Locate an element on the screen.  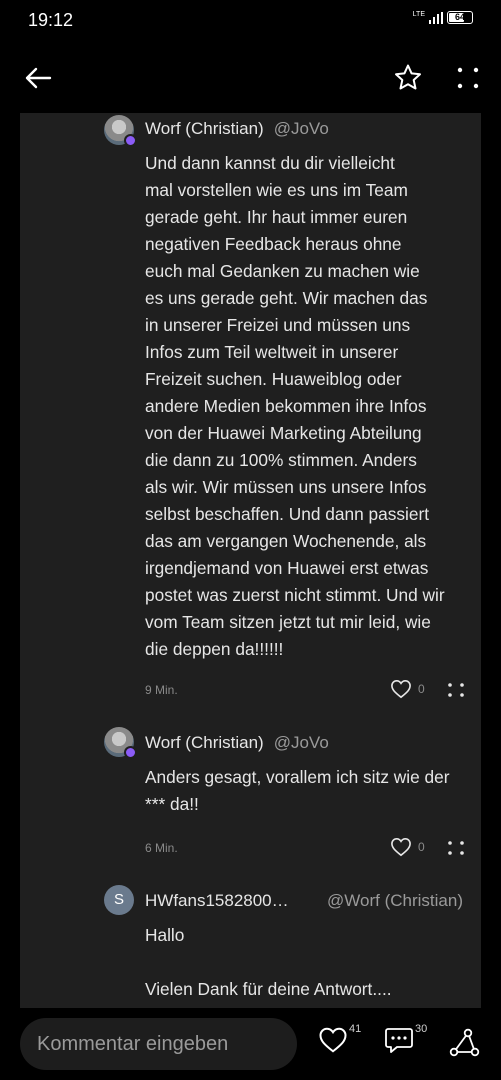
star-icon is located at coordinates (408, 77).